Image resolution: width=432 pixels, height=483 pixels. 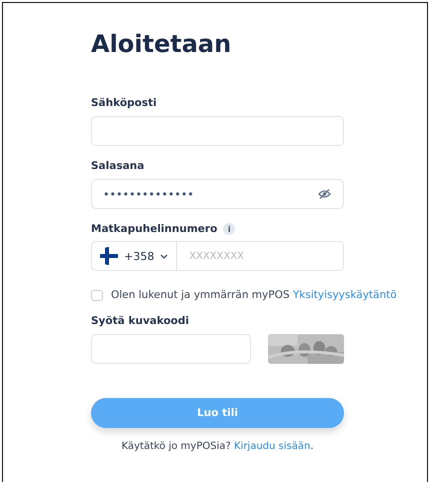 What do you see at coordinates (164, 256) in the screenshot?
I see `chevron-down-icon` at bounding box center [164, 256].